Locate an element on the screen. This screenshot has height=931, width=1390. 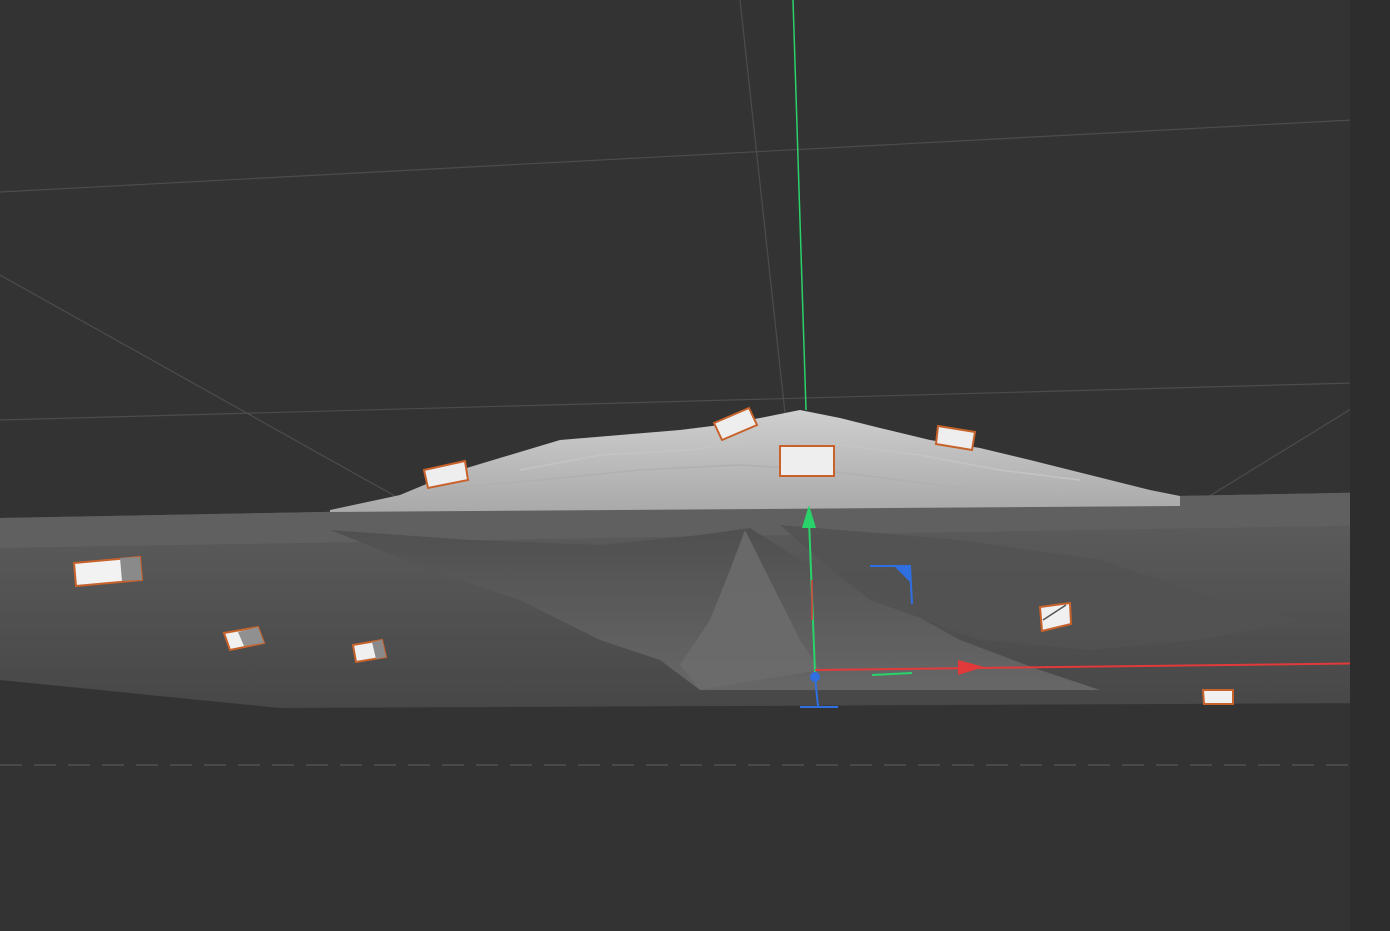
move-z-handle-icon is located at coordinates (815, 677).